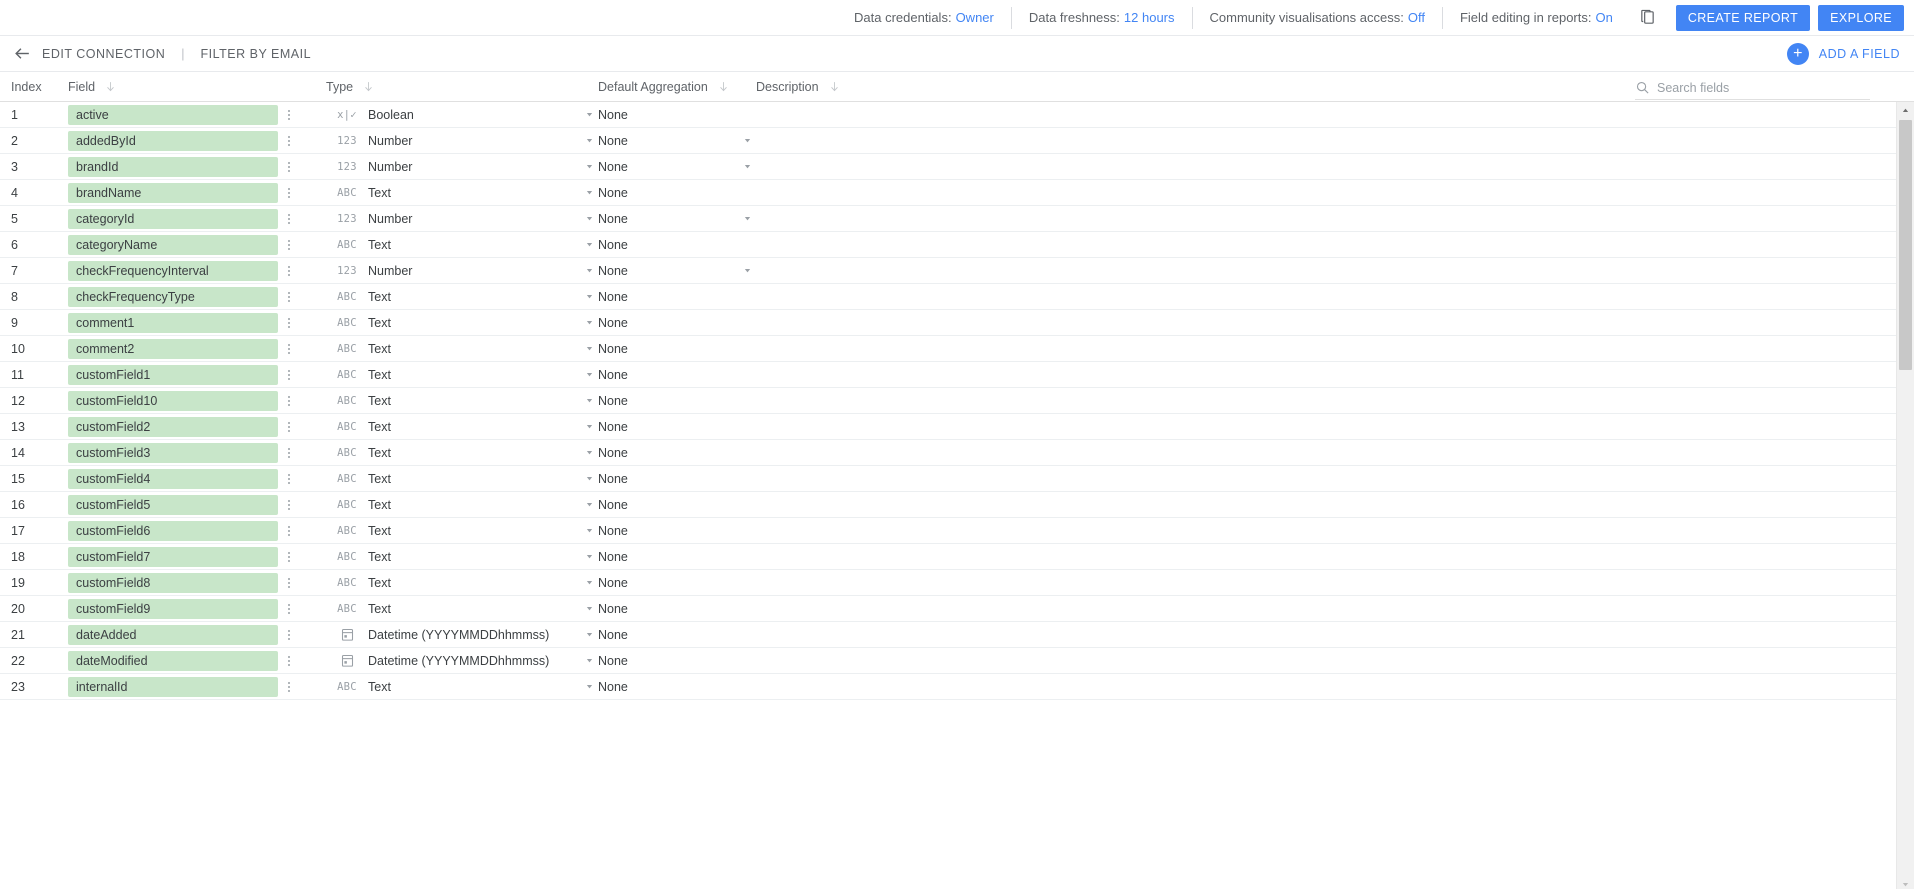 This screenshot has width=1914, height=889. What do you see at coordinates (173, 348) in the screenshot?
I see `field-name-chip: comment2` at bounding box center [173, 348].